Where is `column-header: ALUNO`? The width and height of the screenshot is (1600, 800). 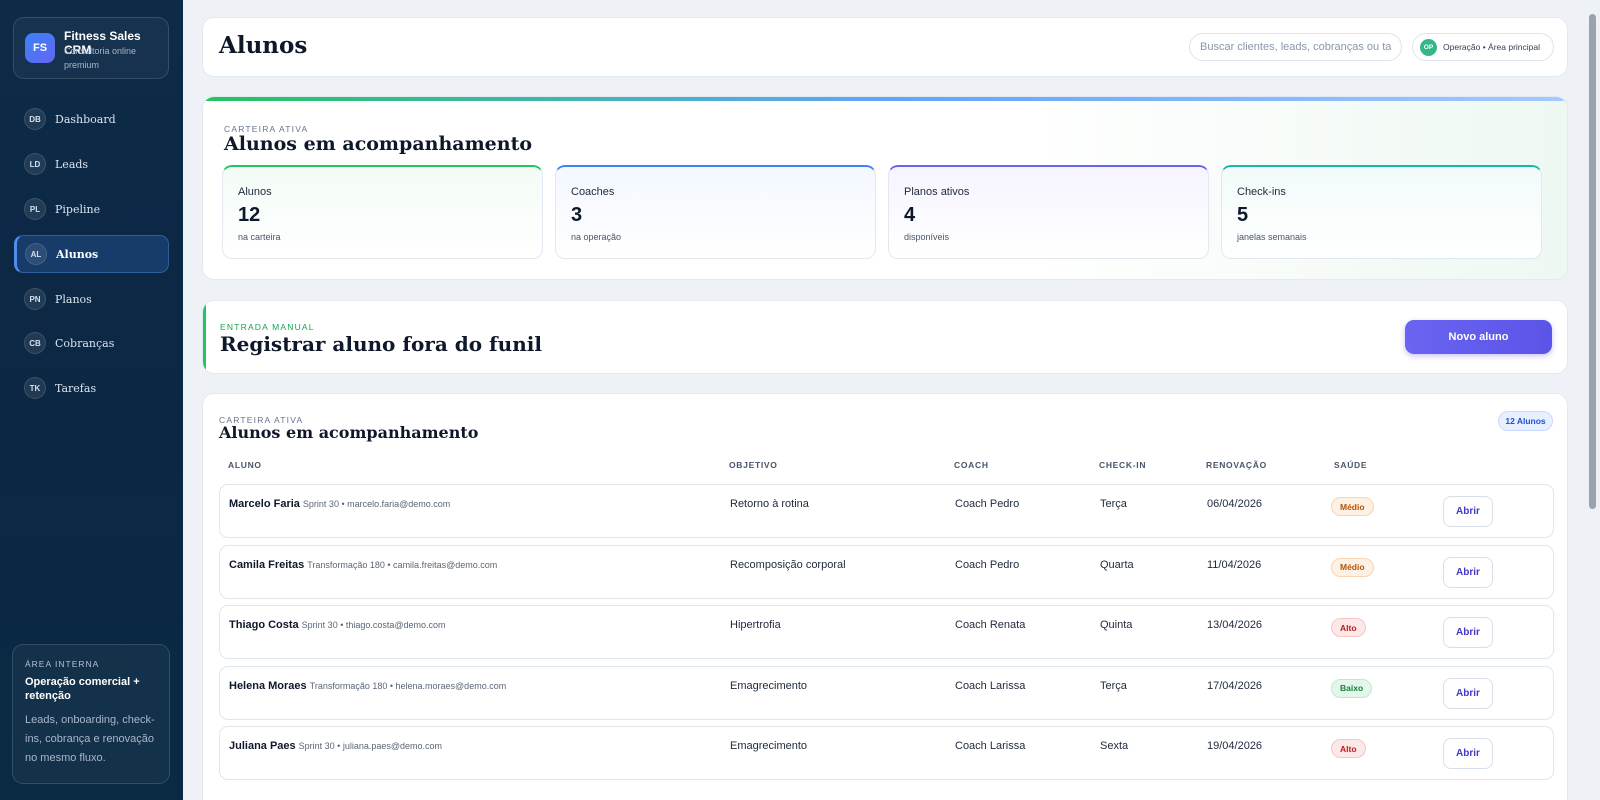
column-header: ALUNO is located at coordinates (245, 465).